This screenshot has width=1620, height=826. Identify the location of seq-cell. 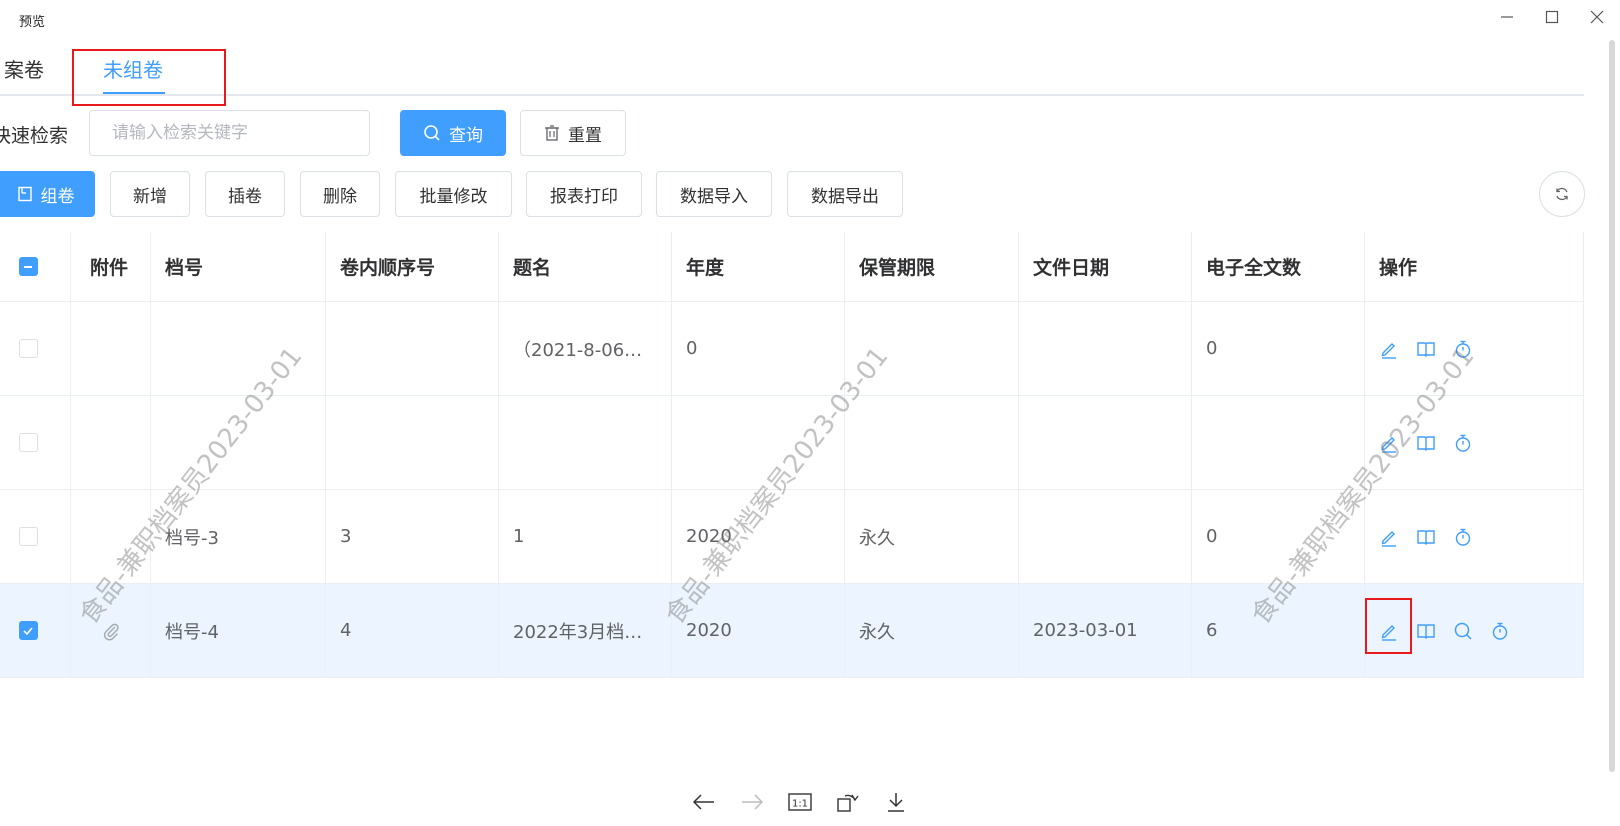
(412, 442).